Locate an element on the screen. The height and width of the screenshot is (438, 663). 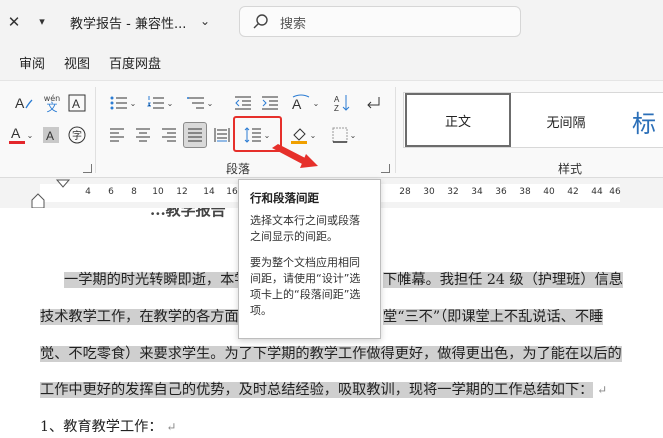
align-center-icon is located at coordinates (143, 135).